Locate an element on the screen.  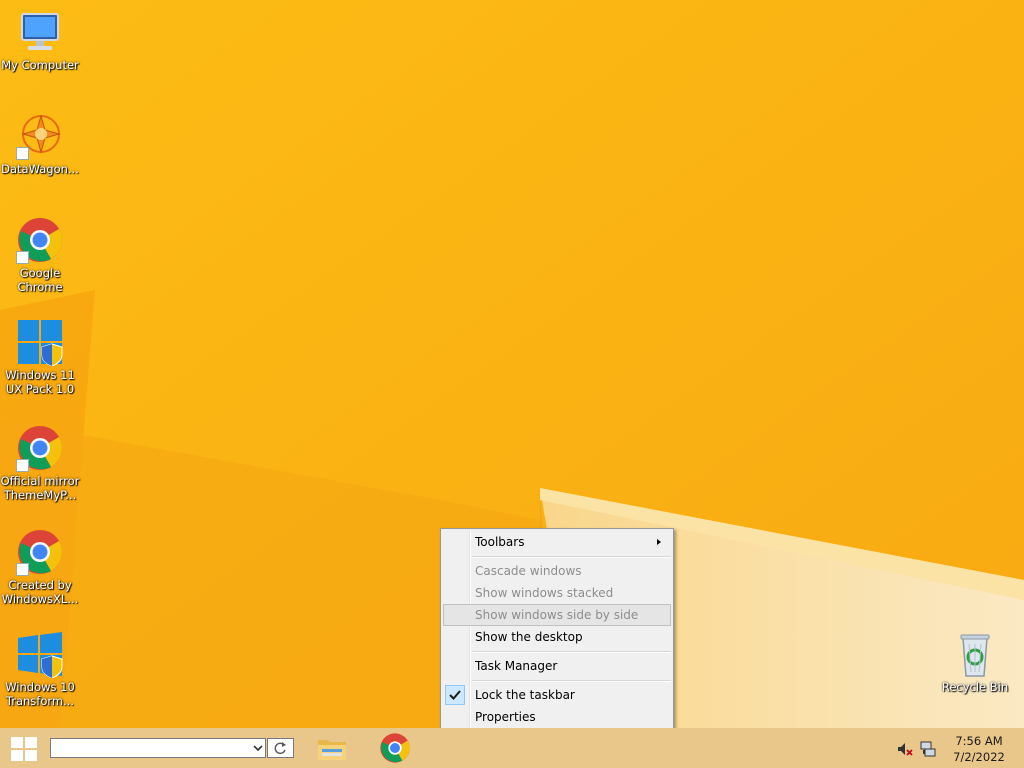
start-button is located at coordinates (24, 749).